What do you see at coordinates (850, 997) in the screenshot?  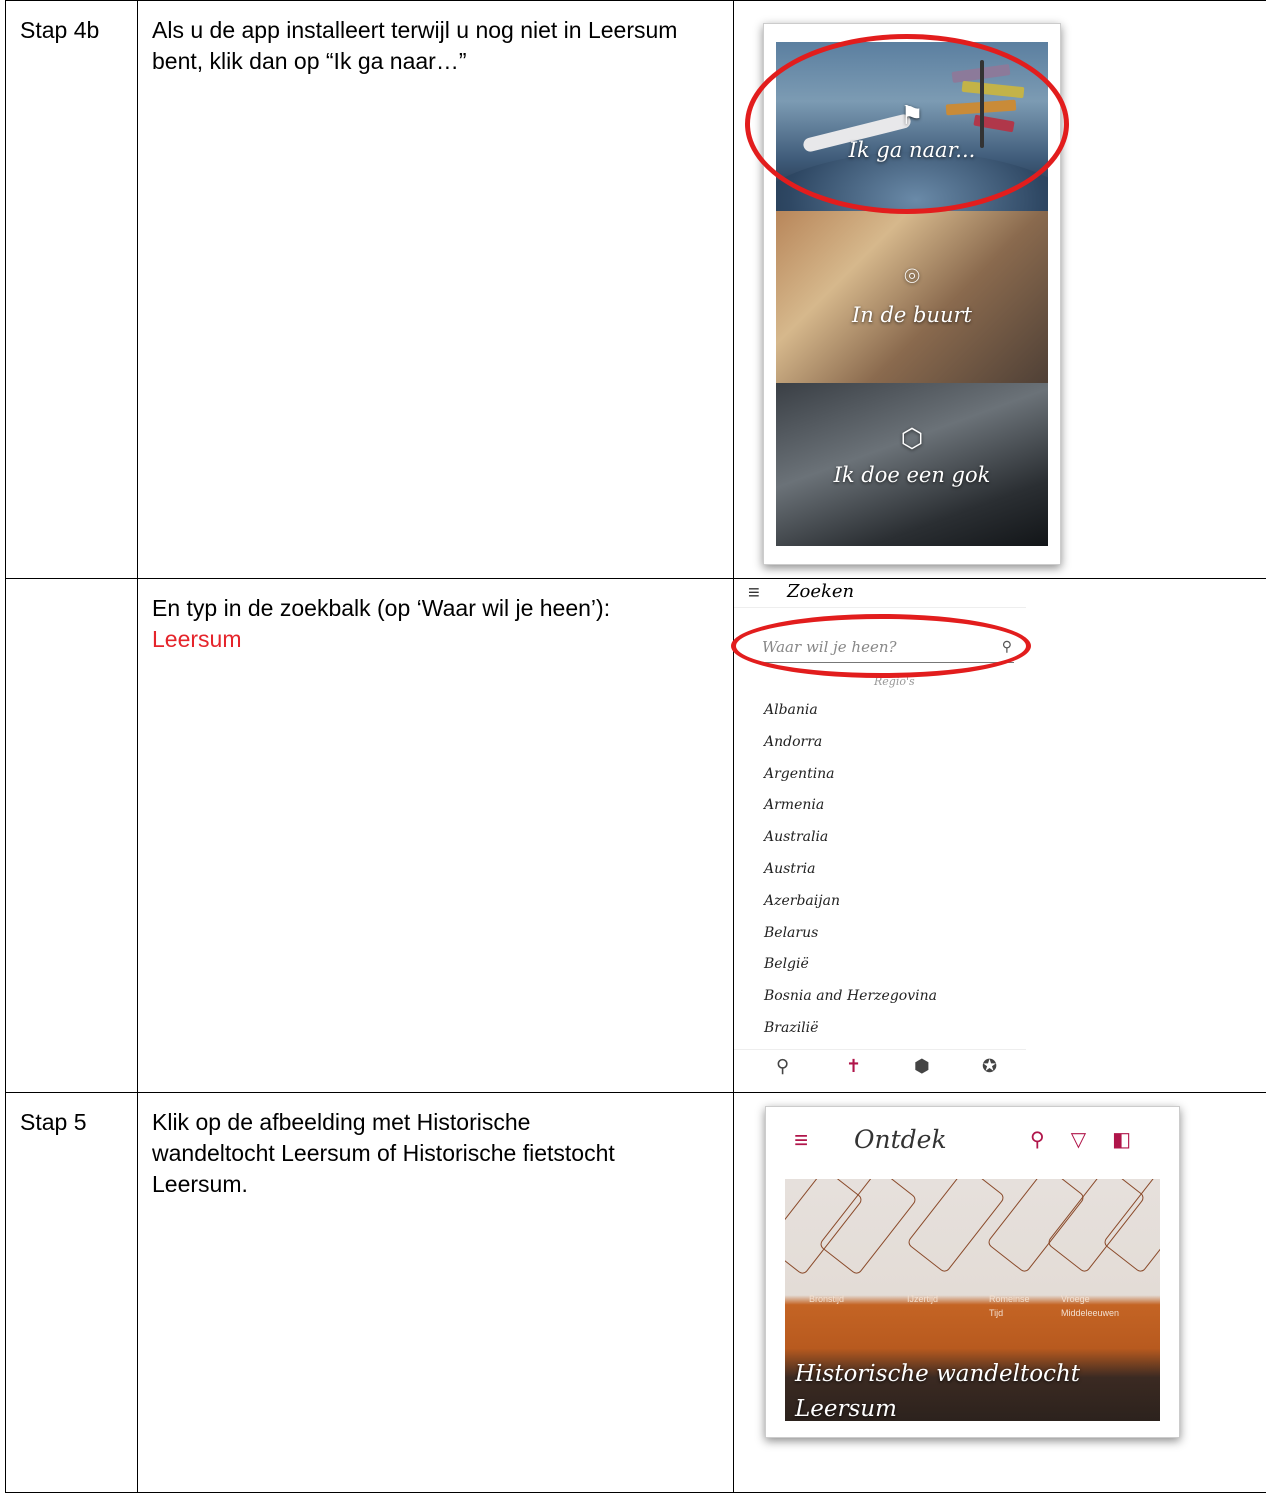 I see `list-item: Bosnia and Herzegovina` at bounding box center [850, 997].